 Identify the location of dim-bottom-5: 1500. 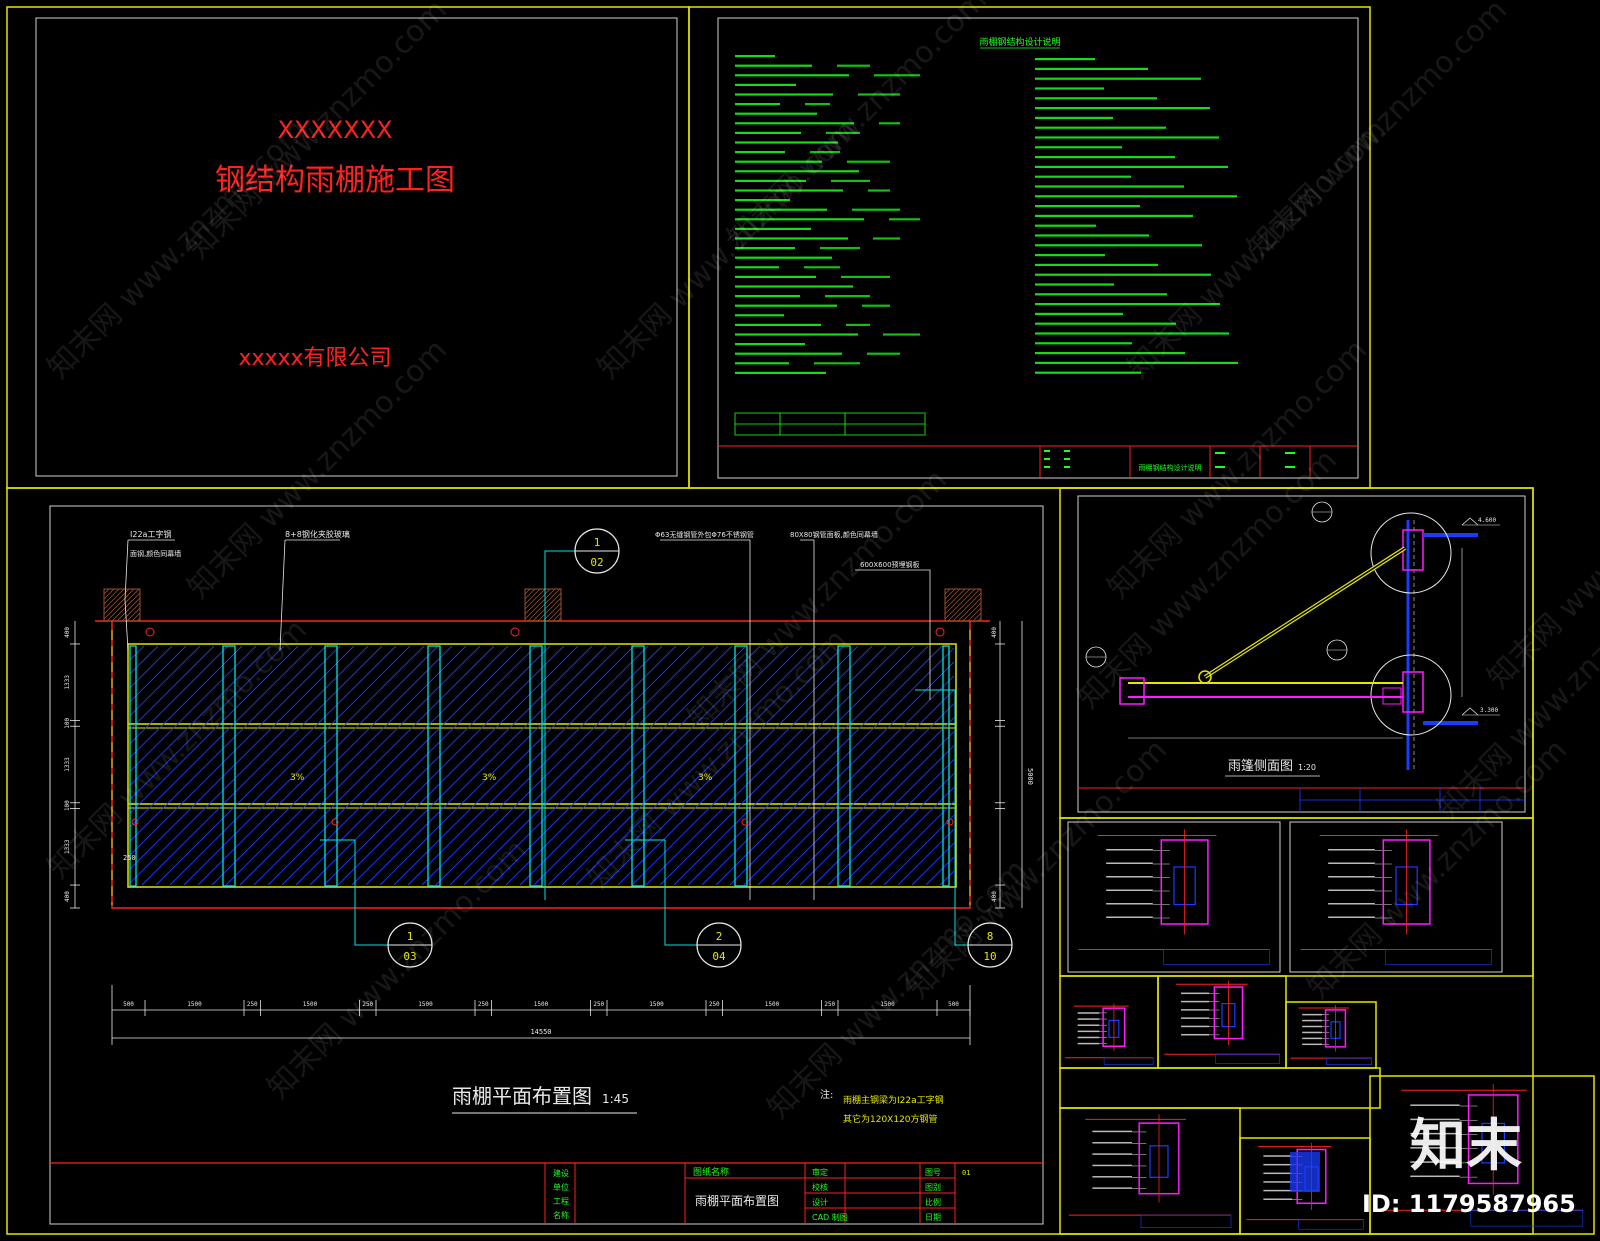
(425, 1004).